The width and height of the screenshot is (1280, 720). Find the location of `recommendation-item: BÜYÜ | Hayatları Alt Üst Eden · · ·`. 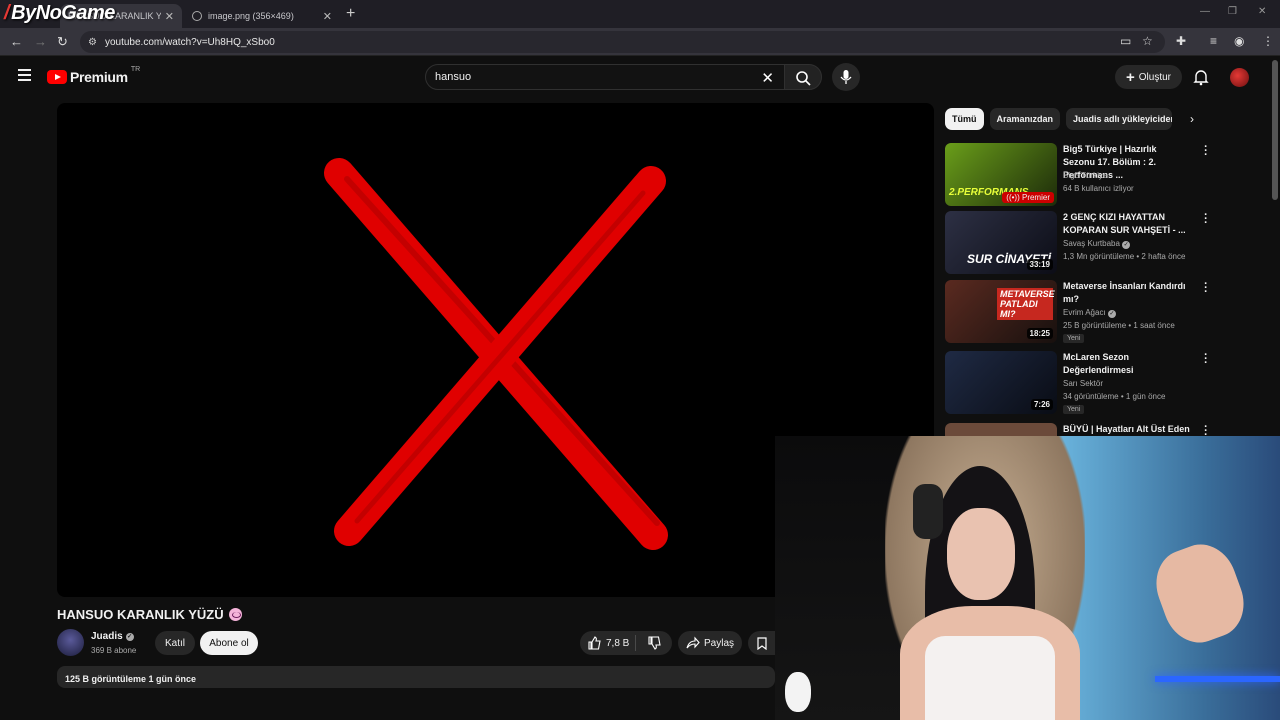

recommendation-item: BÜYÜ | Hayatları Alt Üst Eden · · · is located at coordinates (1080, 429).